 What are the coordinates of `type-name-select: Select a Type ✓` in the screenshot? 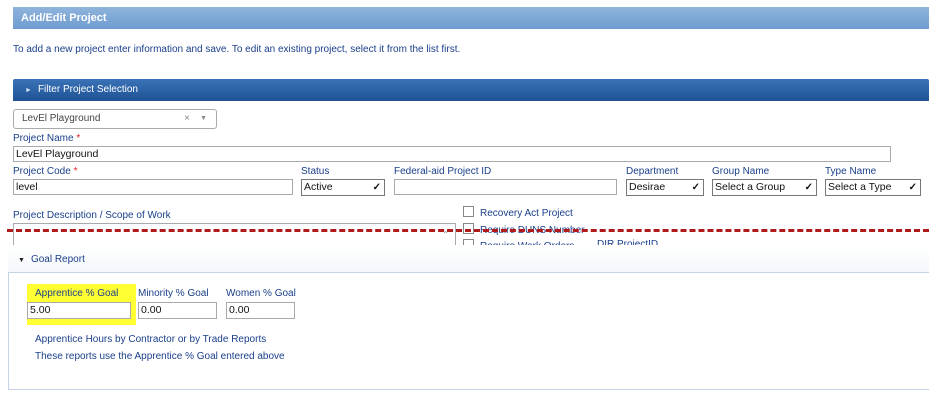 It's located at (873, 187).